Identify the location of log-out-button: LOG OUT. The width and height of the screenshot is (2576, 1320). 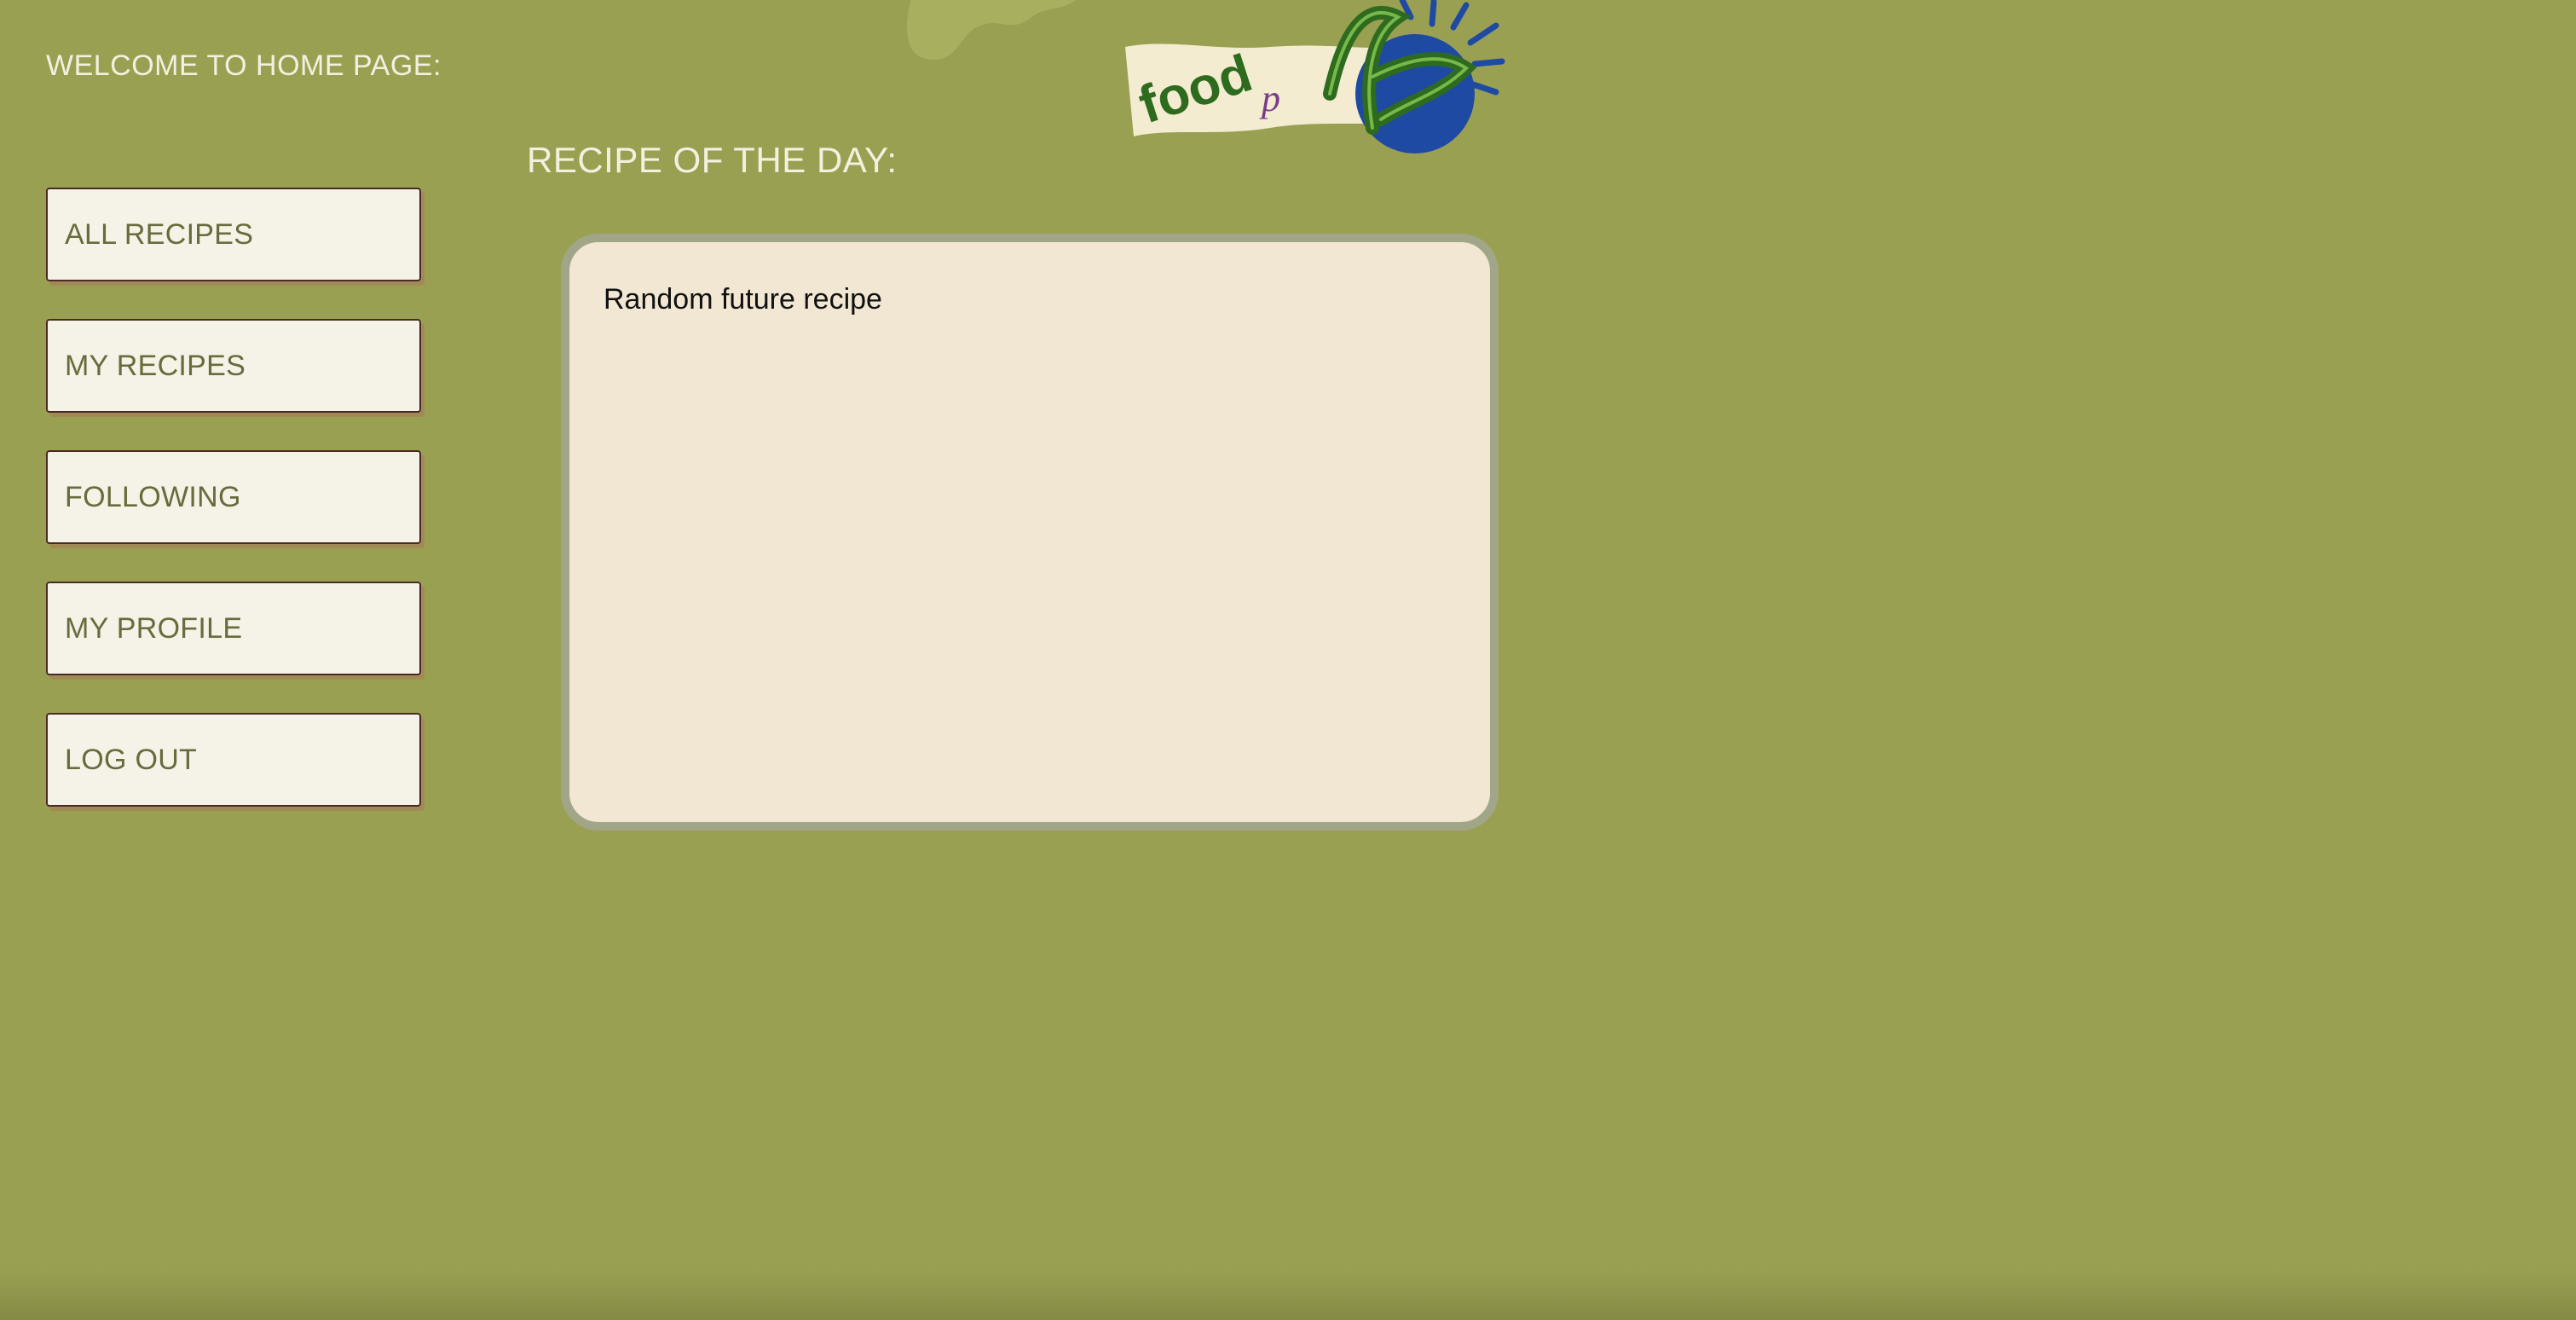
(233, 760).